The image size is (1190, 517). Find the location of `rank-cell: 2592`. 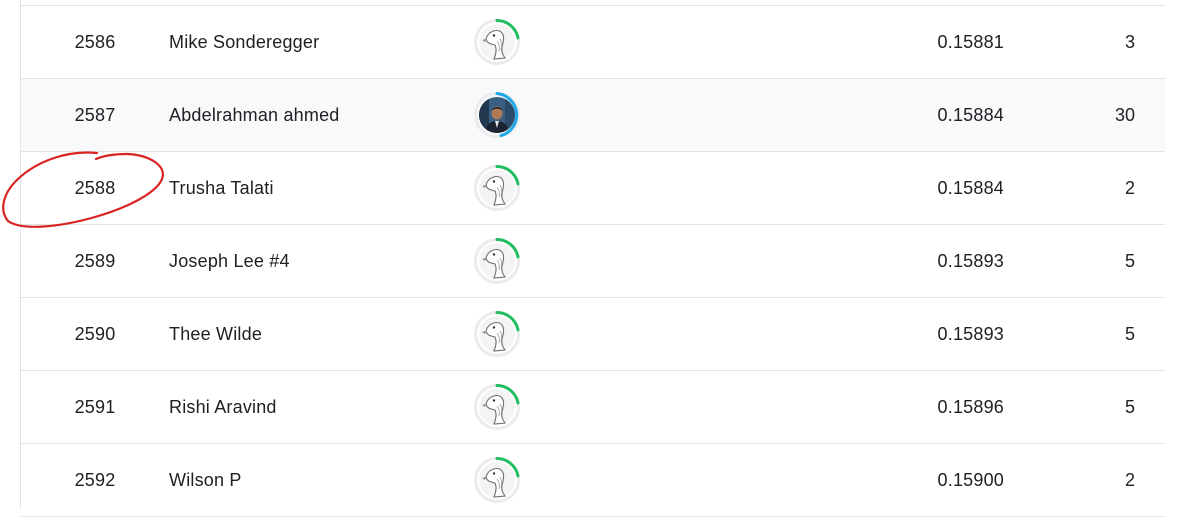

rank-cell: 2592 is located at coordinates (95, 479).